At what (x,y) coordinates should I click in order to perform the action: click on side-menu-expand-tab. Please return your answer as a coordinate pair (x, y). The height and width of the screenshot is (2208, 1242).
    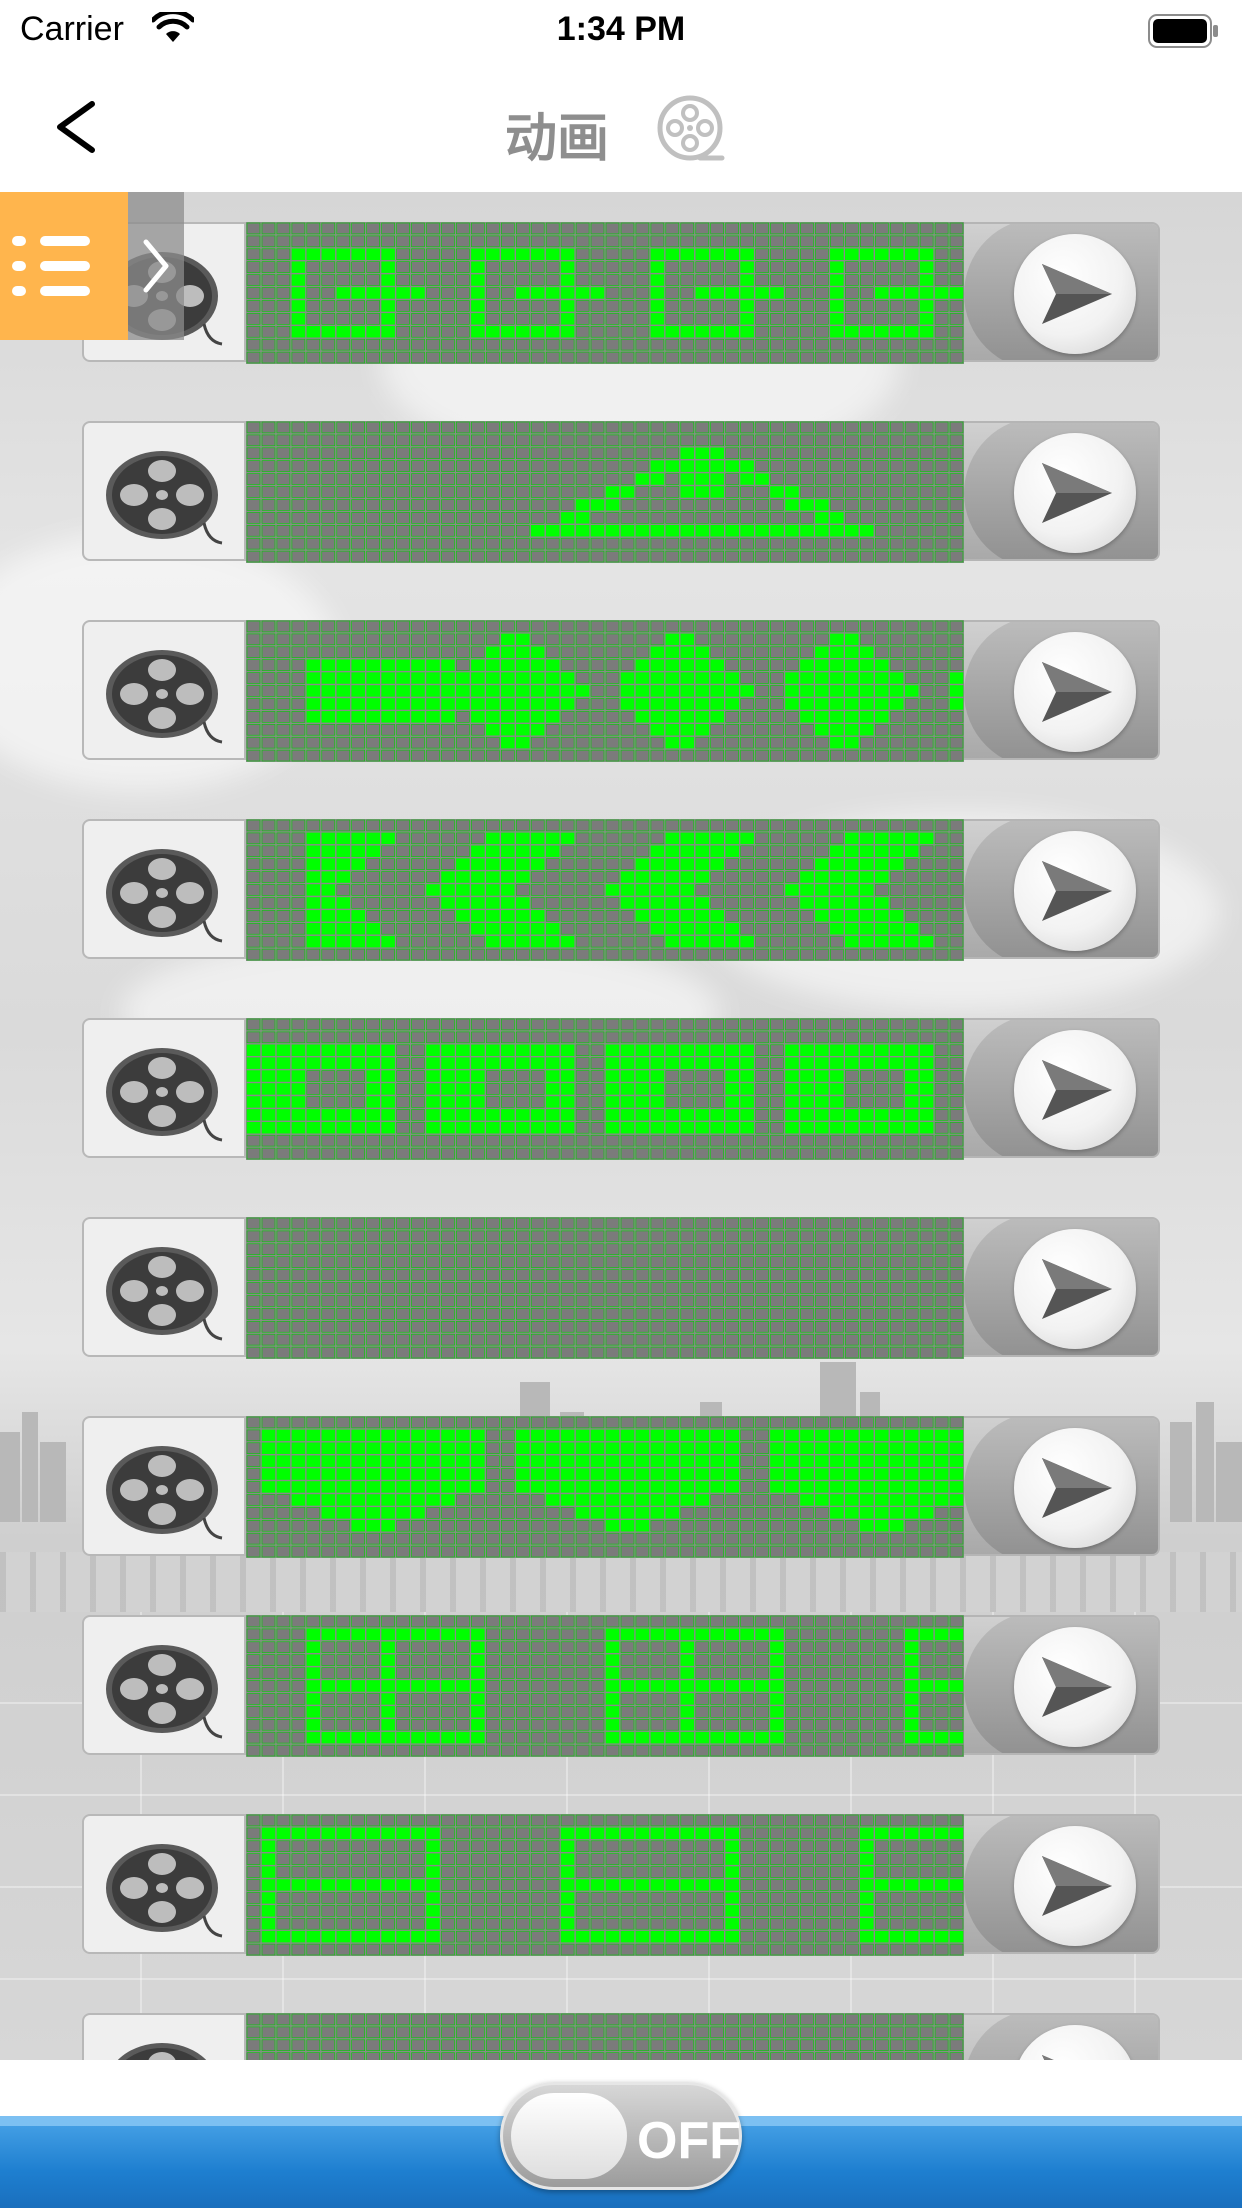
    Looking at the image, I should click on (156, 266).